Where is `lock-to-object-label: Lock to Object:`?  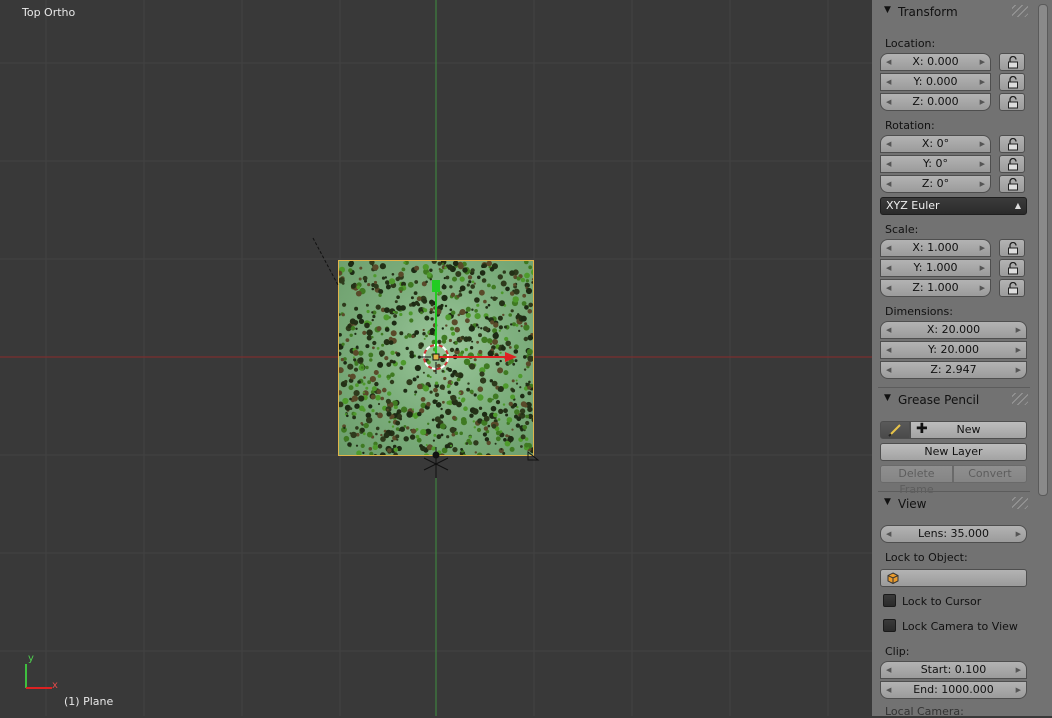 lock-to-object-label: Lock to Object: is located at coordinates (926, 557).